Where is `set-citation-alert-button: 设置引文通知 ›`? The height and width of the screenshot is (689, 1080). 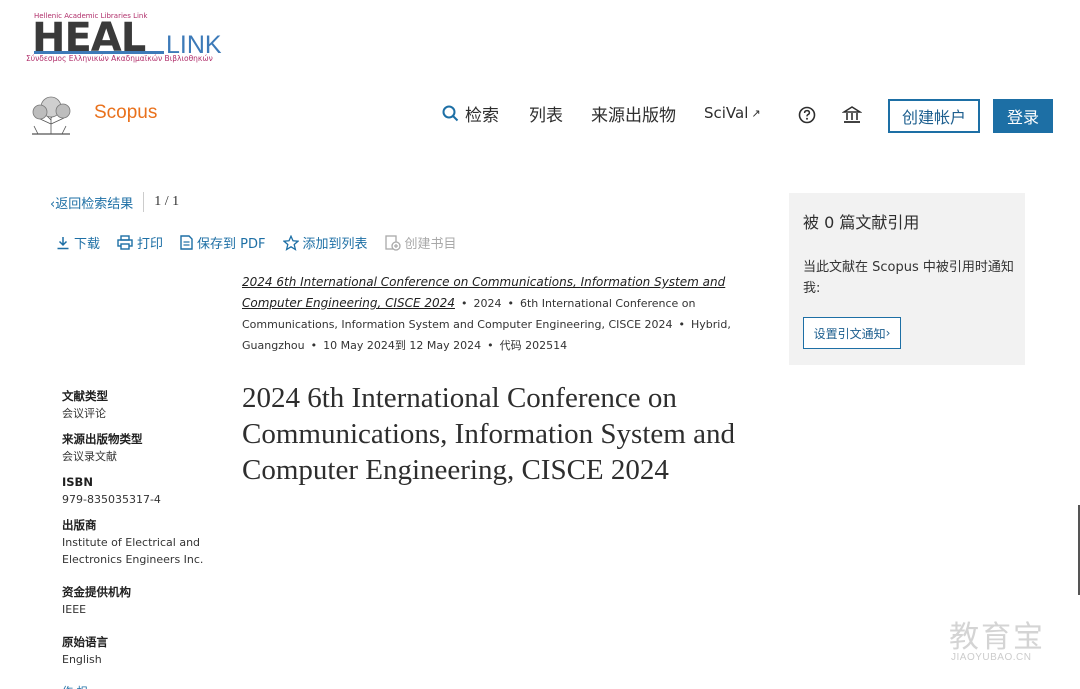
set-citation-alert-button: 设置引文通知 › is located at coordinates (852, 333).